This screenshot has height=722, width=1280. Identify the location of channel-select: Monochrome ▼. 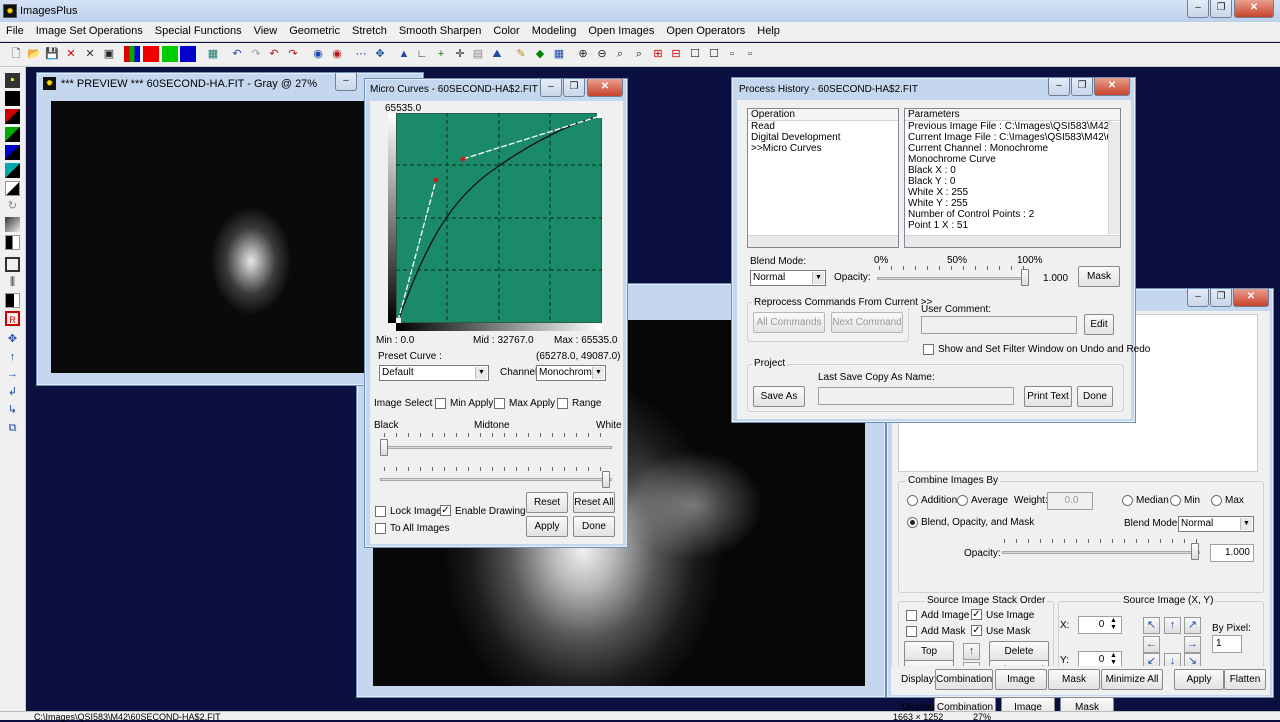
(571, 373).